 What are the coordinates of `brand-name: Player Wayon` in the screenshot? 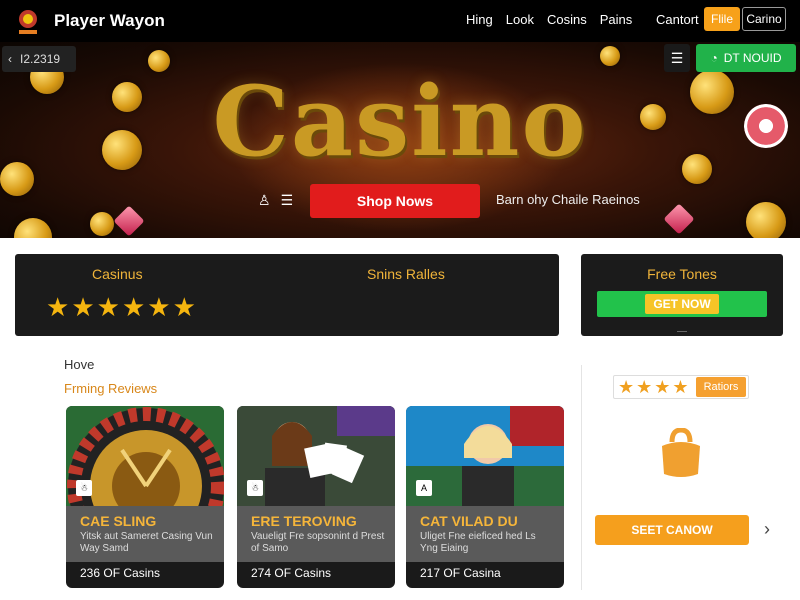 It's located at (109, 20).